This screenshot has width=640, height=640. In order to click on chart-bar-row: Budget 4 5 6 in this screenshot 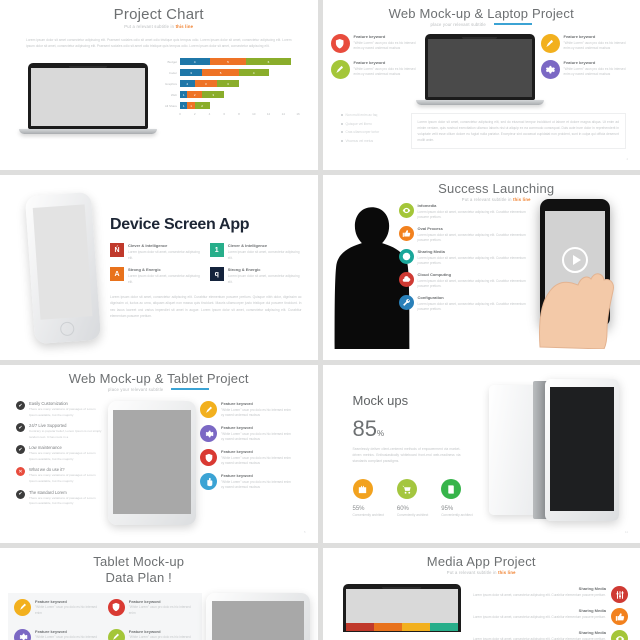, I will do `click(228, 61)`.